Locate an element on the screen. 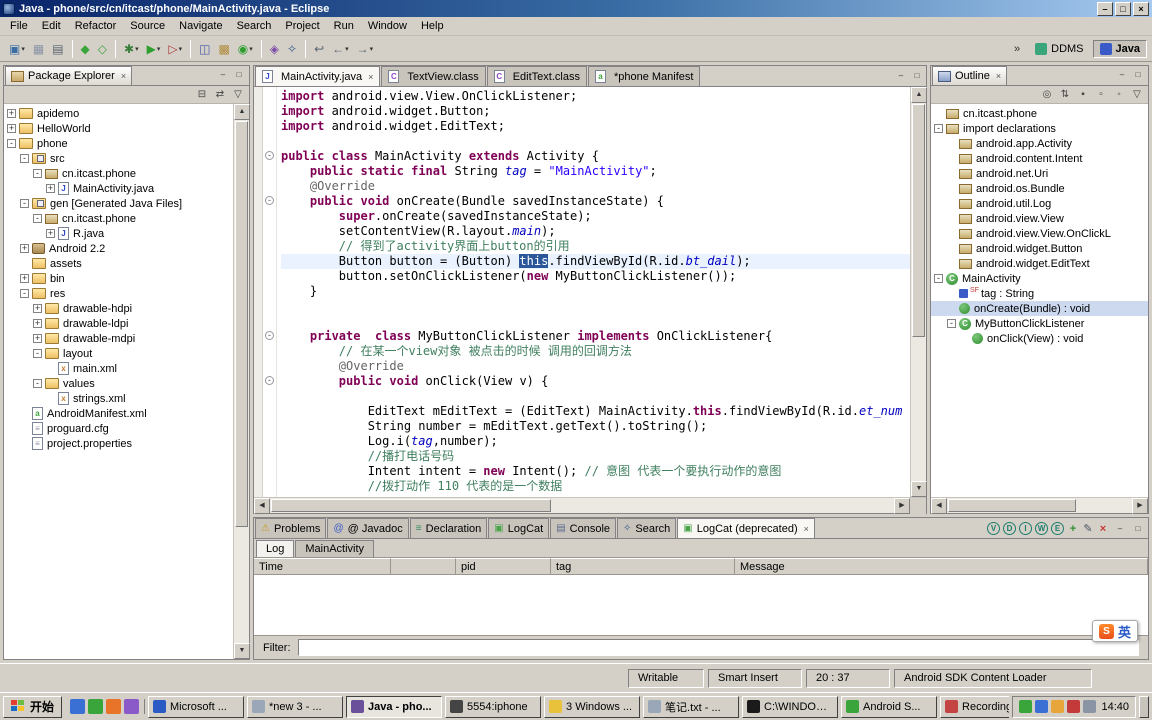 Image resolution: width=1152 pixels, height=720 pixels. loglevel-d-button: D is located at coordinates (1009, 528).